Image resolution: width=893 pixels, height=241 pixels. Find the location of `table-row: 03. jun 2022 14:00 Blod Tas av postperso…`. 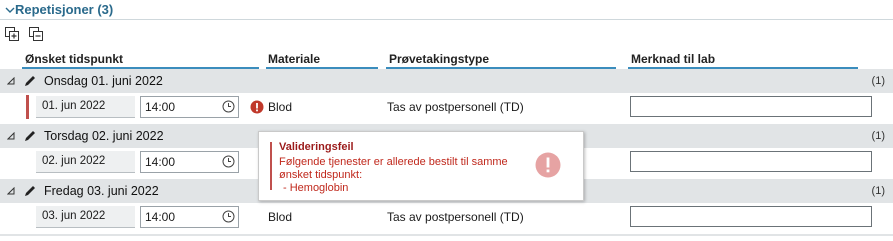

table-row: 03. jun 2022 14:00 Blod Tas av postperso… is located at coordinates (446, 217).